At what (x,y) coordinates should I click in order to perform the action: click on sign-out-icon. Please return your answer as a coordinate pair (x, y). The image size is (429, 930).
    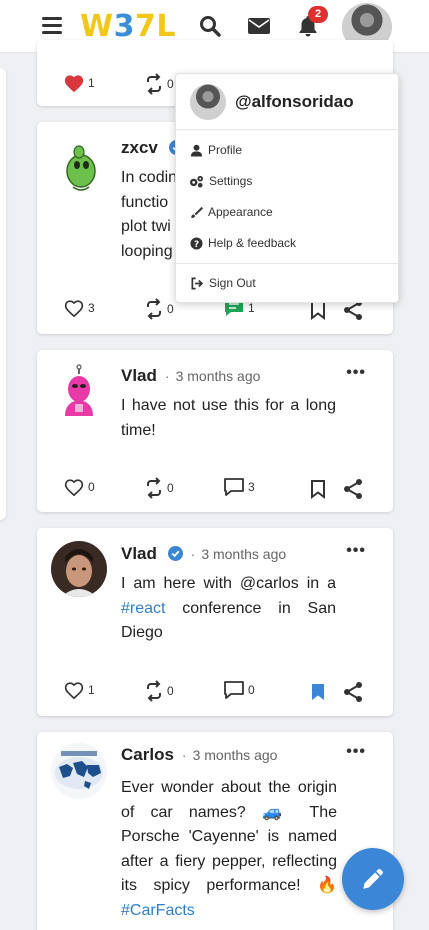
    Looking at the image, I should click on (197, 283).